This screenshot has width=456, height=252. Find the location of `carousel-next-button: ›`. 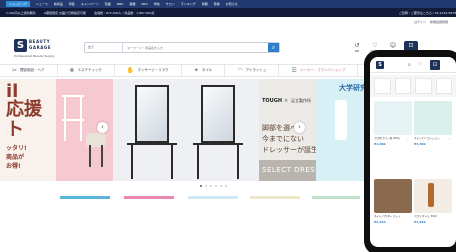

carousel-next-button: › is located at coordinates (299, 127).